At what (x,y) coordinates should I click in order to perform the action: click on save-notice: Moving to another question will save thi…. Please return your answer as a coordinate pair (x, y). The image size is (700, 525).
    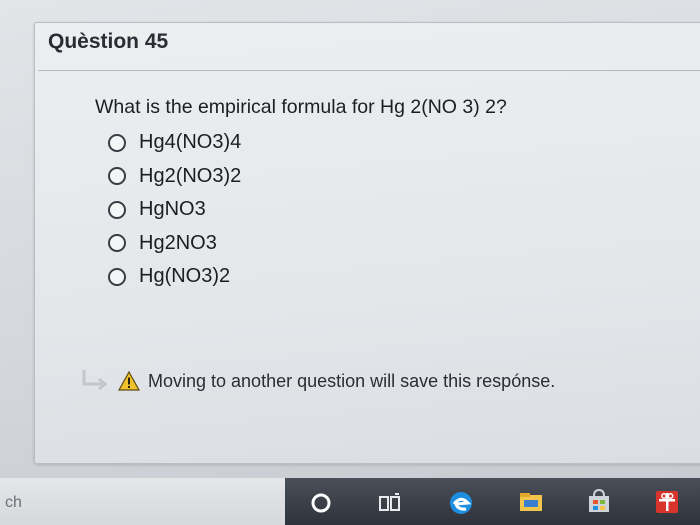
    Looking at the image, I should click on (317, 381).